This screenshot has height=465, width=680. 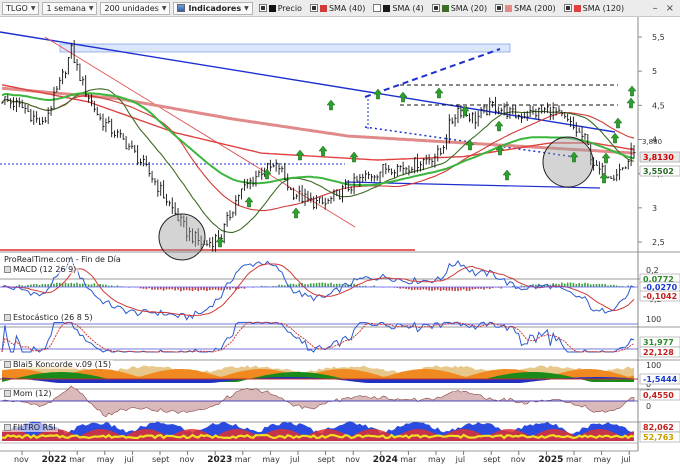 I want to click on rsi-label: FILTRO RSI, so click(x=30, y=427).